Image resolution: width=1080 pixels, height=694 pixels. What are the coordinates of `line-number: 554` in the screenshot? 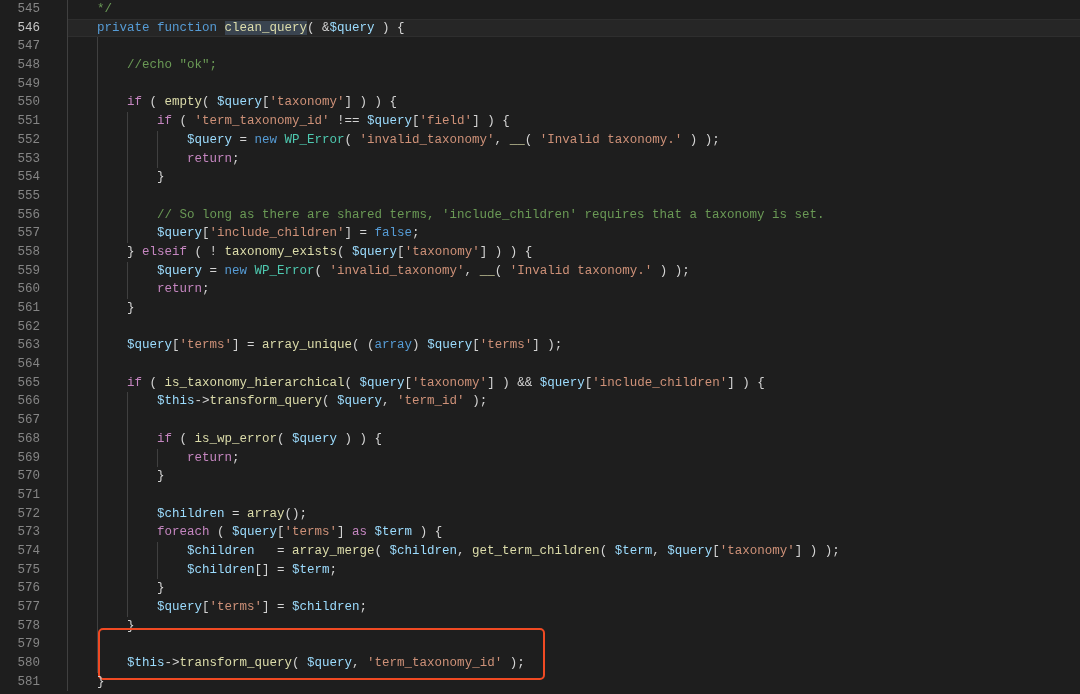 It's located at (28, 178).